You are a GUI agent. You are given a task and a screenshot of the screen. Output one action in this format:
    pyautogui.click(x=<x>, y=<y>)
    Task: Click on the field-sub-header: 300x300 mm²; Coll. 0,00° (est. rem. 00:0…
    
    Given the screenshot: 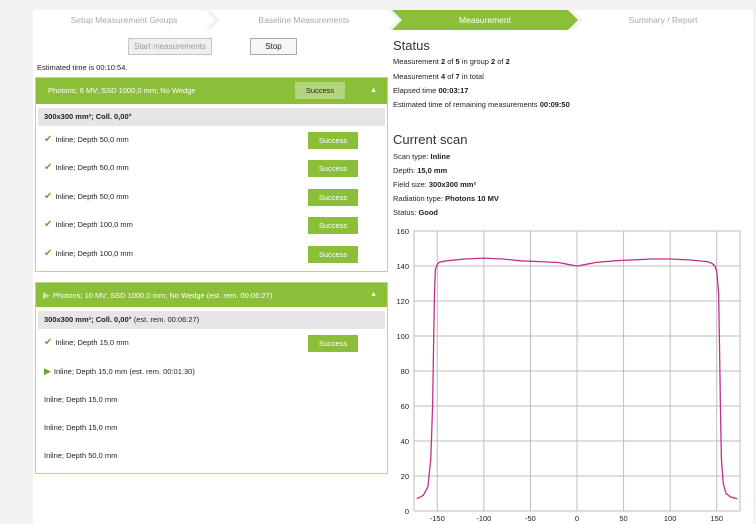 What is the action you would take?
    pyautogui.click(x=211, y=320)
    